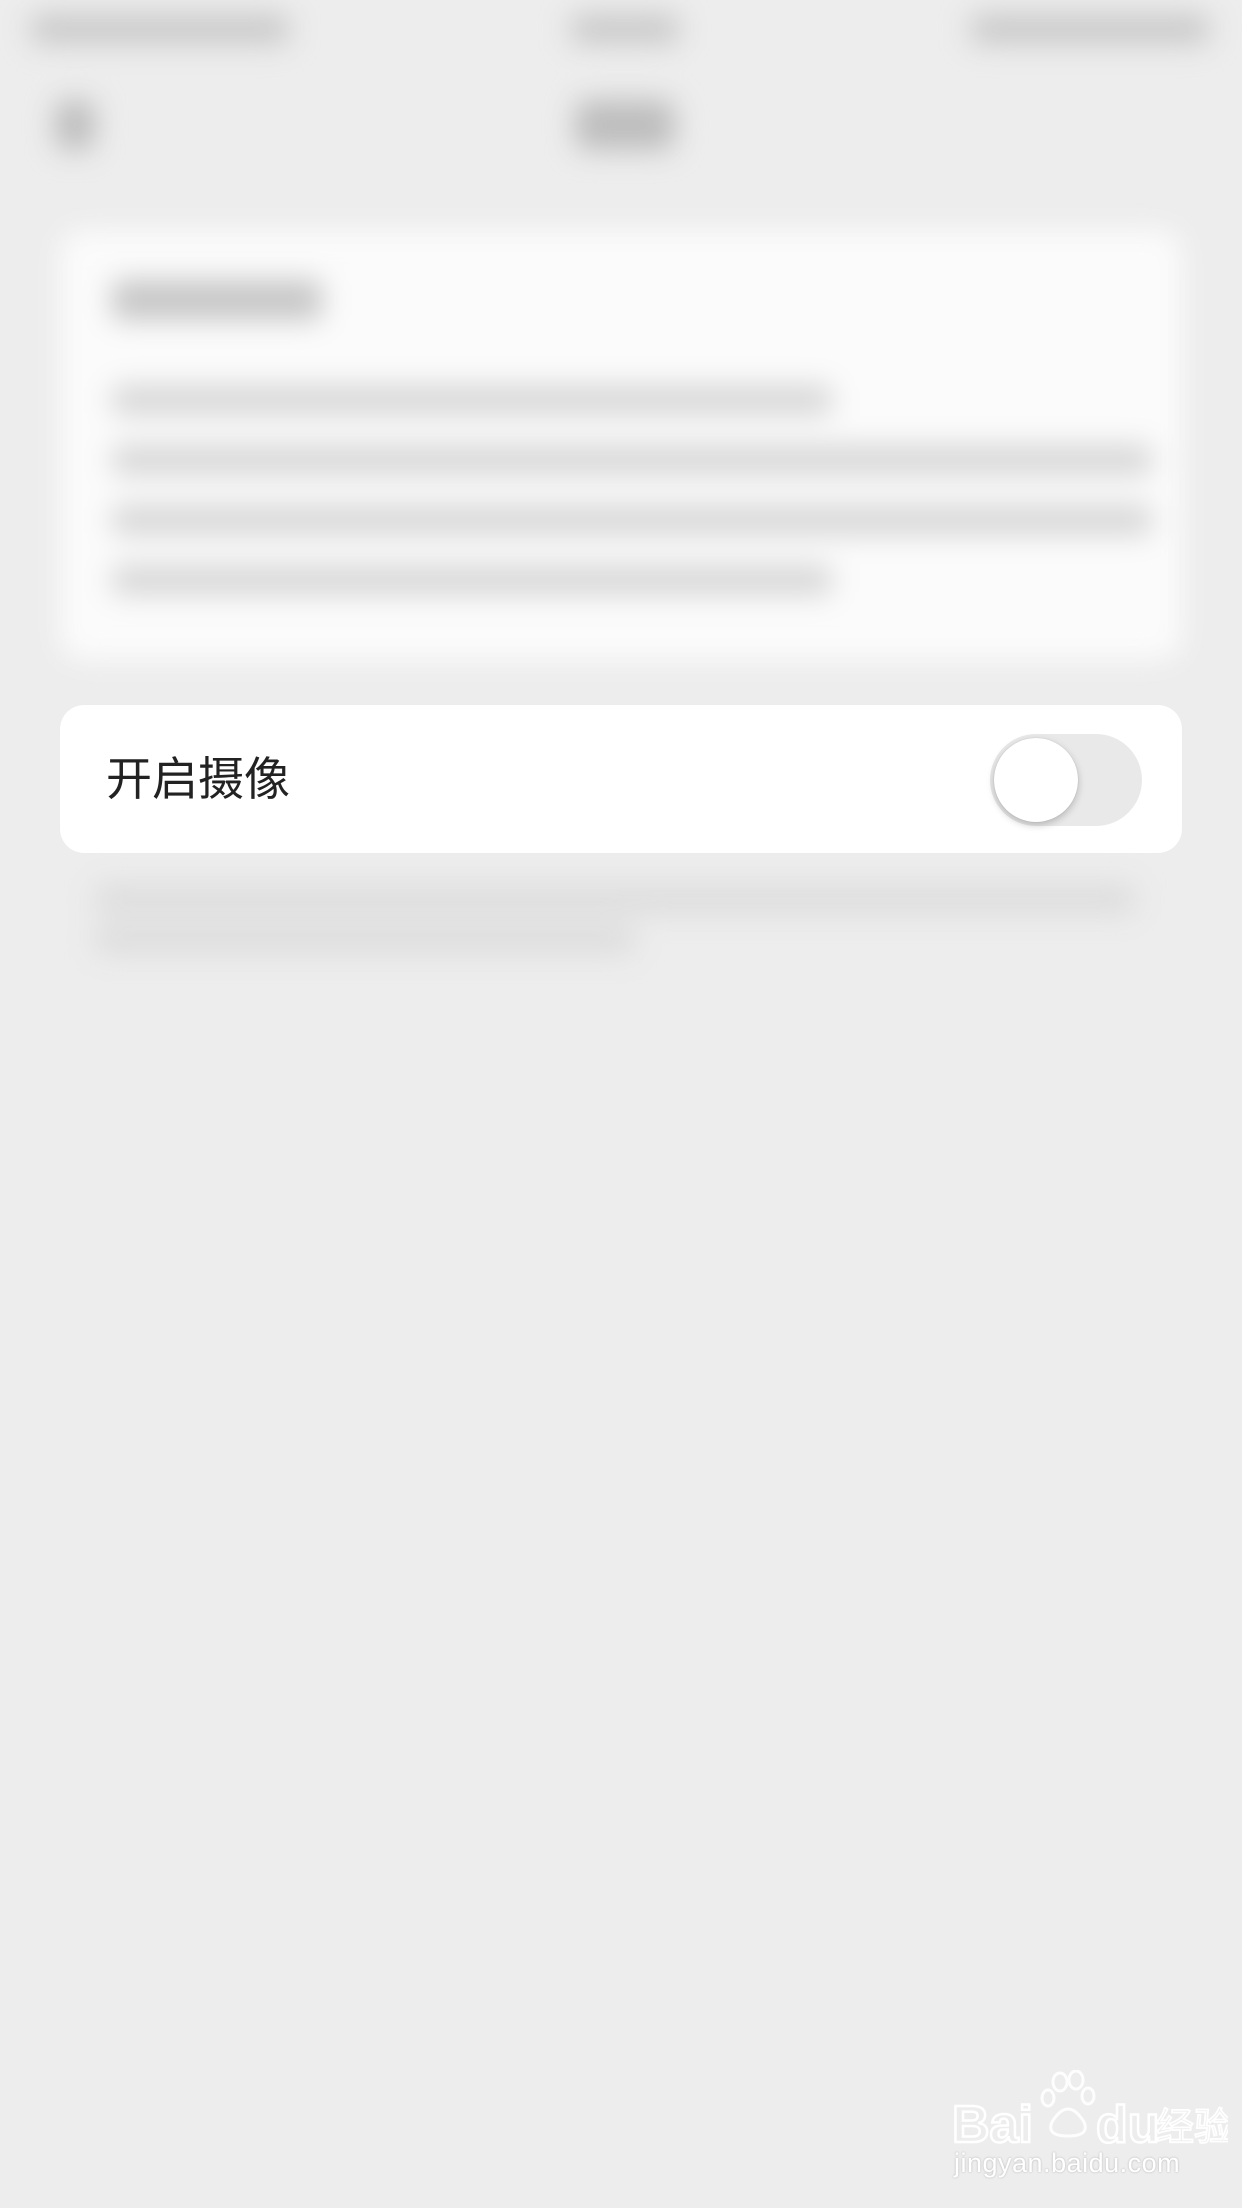 The width and height of the screenshot is (1242, 2208). I want to click on nav-bar, so click(621, 125).